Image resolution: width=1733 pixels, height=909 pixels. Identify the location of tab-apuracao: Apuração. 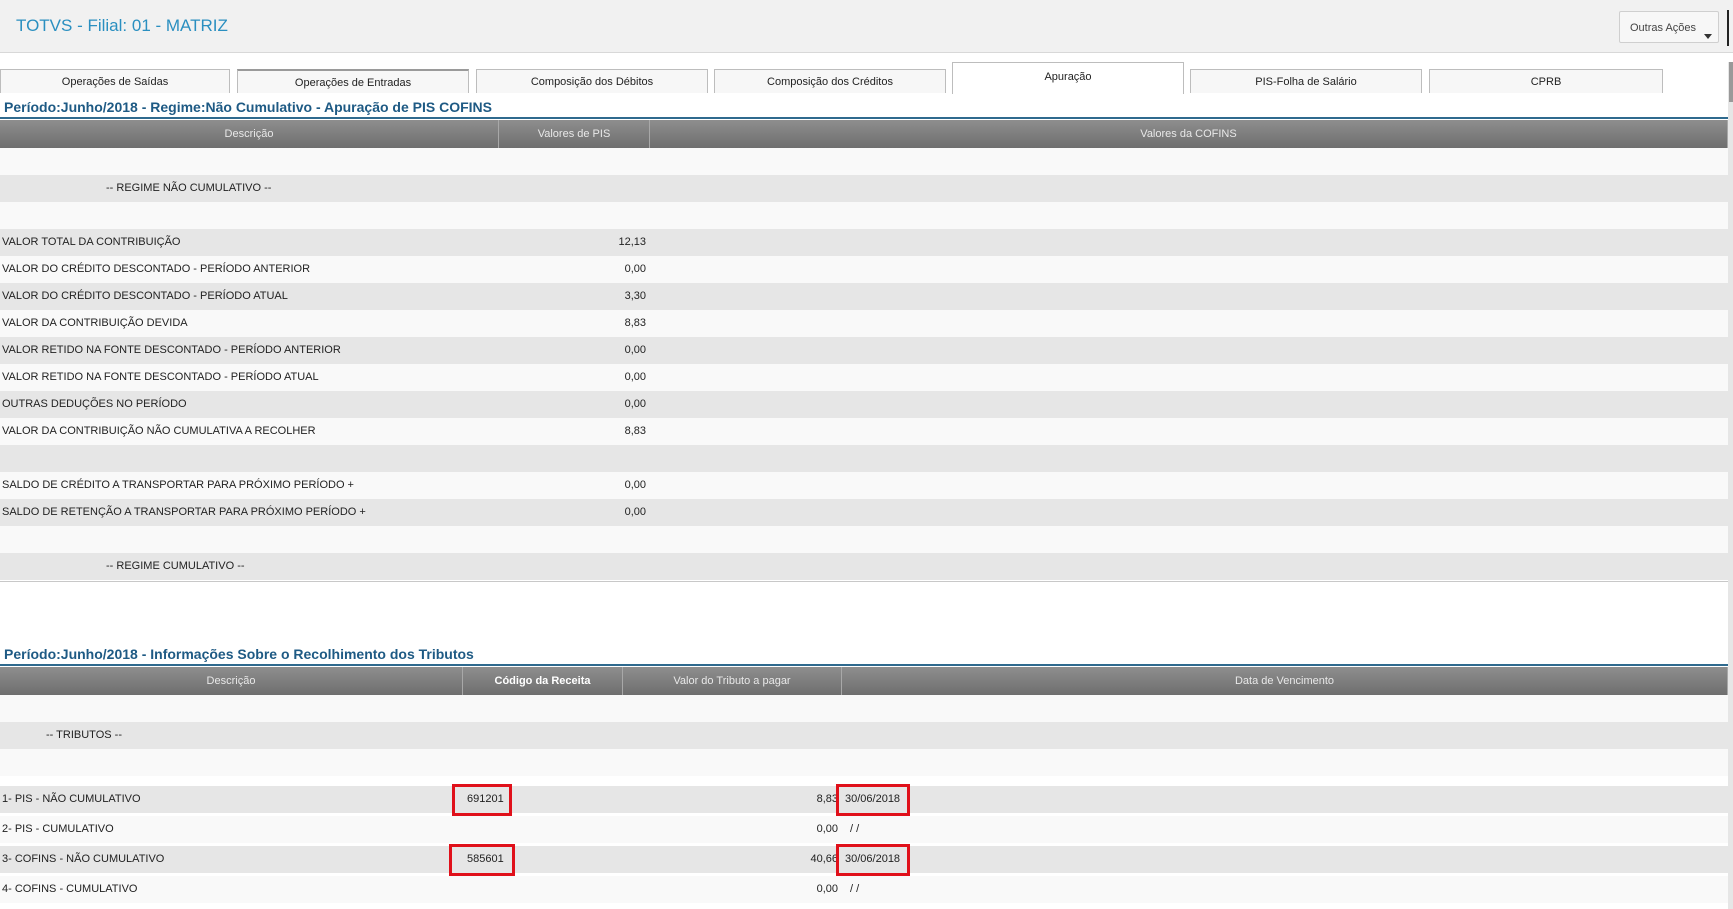
(1068, 78).